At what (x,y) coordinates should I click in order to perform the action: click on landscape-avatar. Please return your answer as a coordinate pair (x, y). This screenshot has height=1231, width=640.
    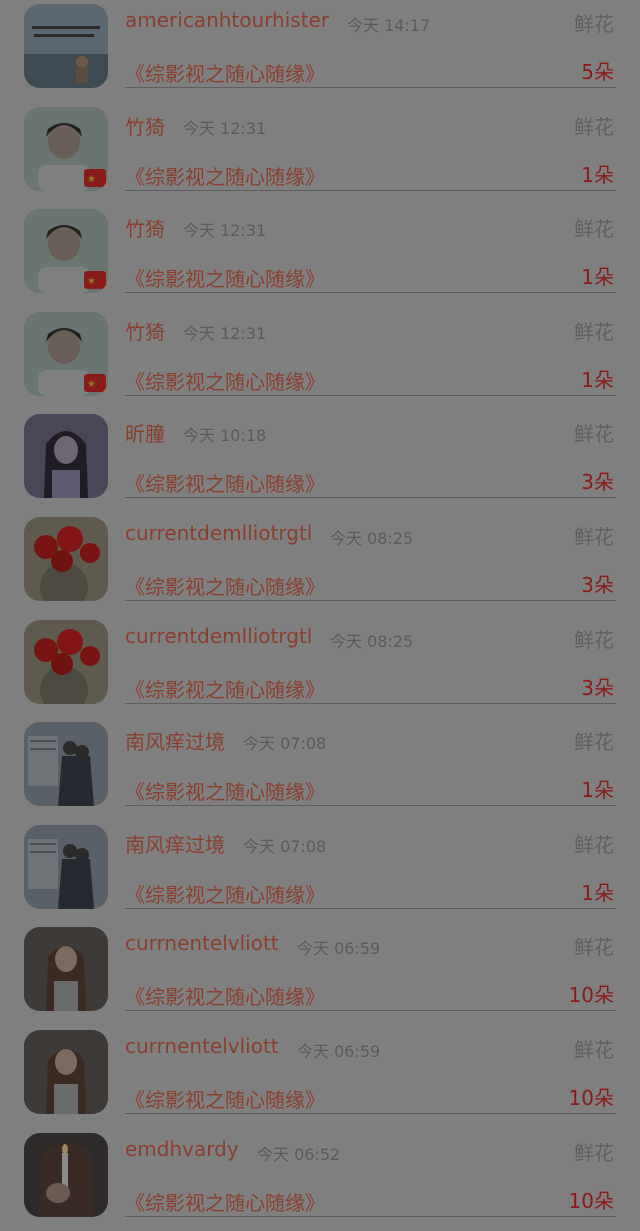
    Looking at the image, I should click on (66, 46).